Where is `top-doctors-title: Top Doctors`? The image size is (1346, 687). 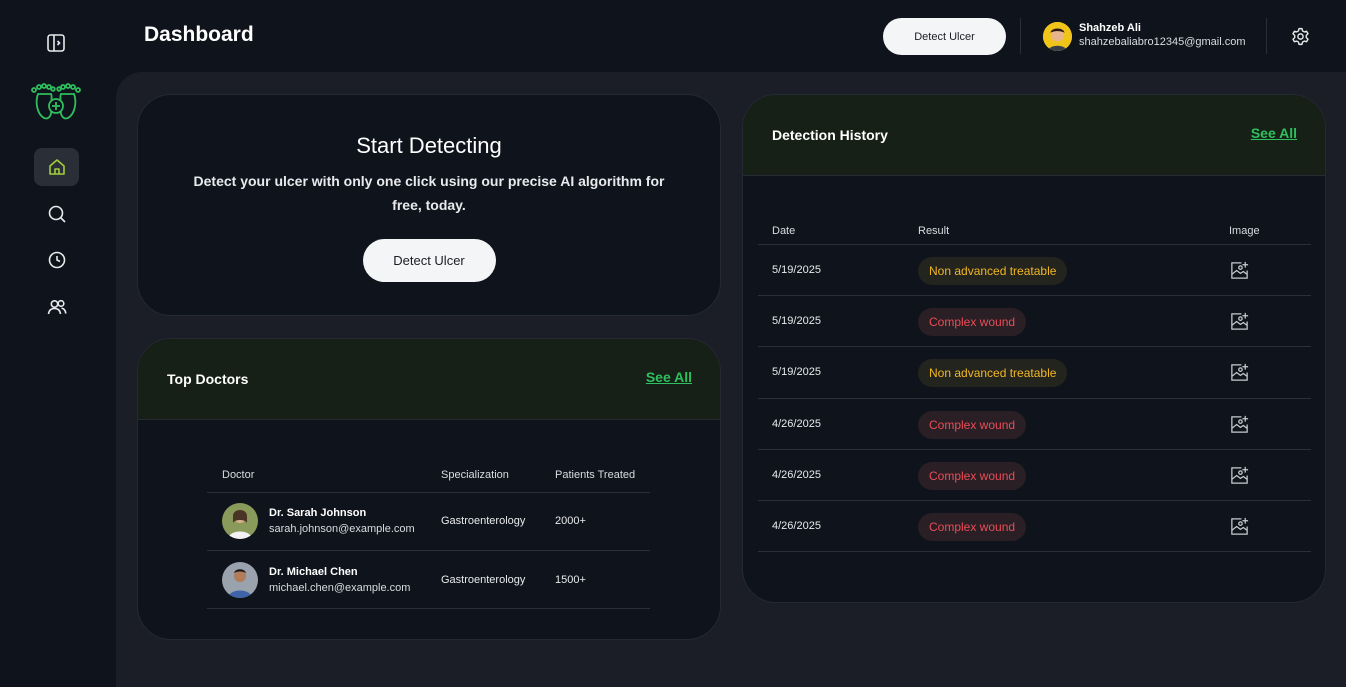
top-doctors-title: Top Doctors is located at coordinates (208, 379).